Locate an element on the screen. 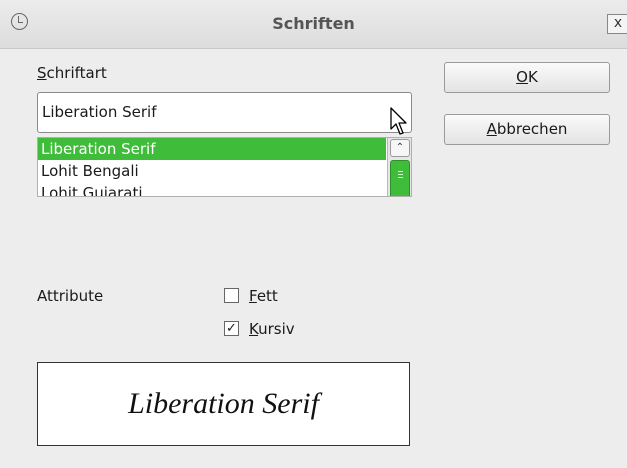 Image resolution: width=627 pixels, height=468 pixels. italic-access-key: K is located at coordinates (254, 329).